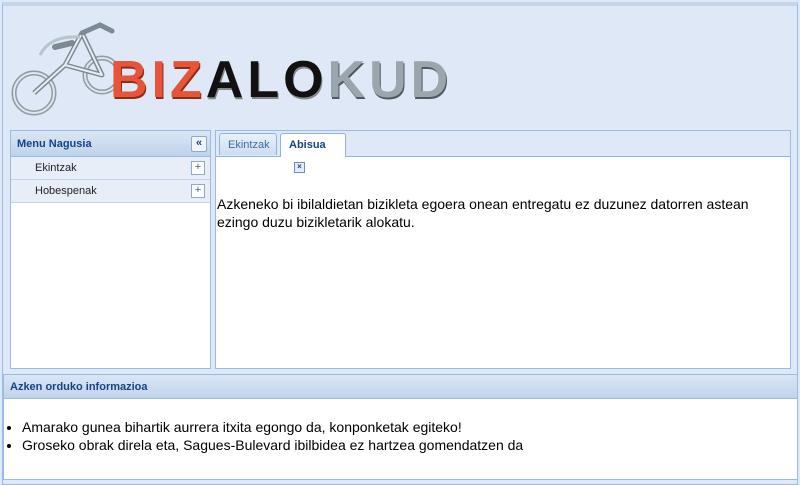  I want to click on main-menu-panel: Menu Nagusia « Ekintzak + Hobespenak +, so click(110, 249).